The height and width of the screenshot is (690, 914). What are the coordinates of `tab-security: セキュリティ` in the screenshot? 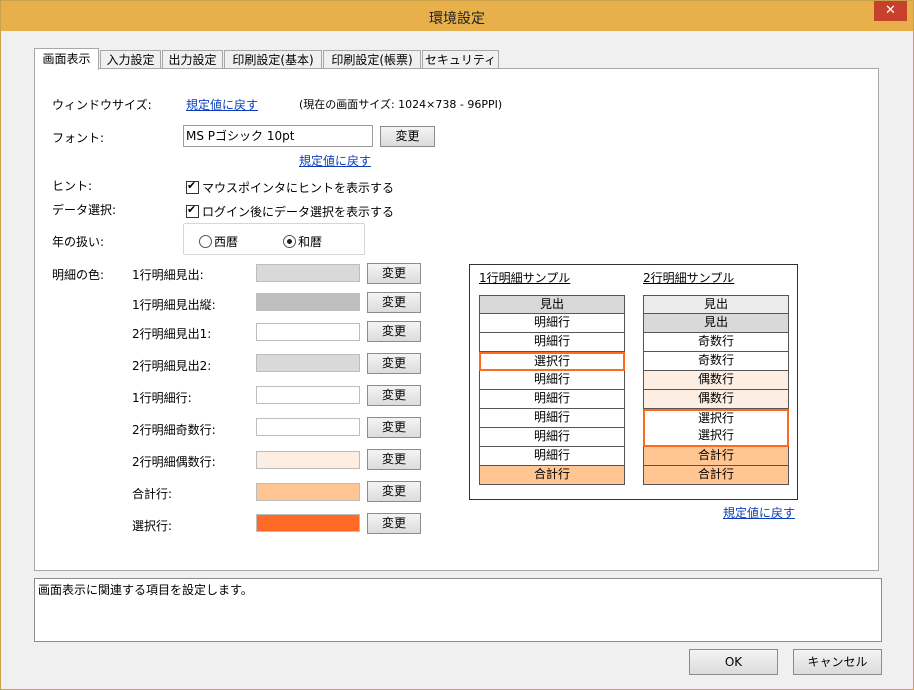 It's located at (460, 59).